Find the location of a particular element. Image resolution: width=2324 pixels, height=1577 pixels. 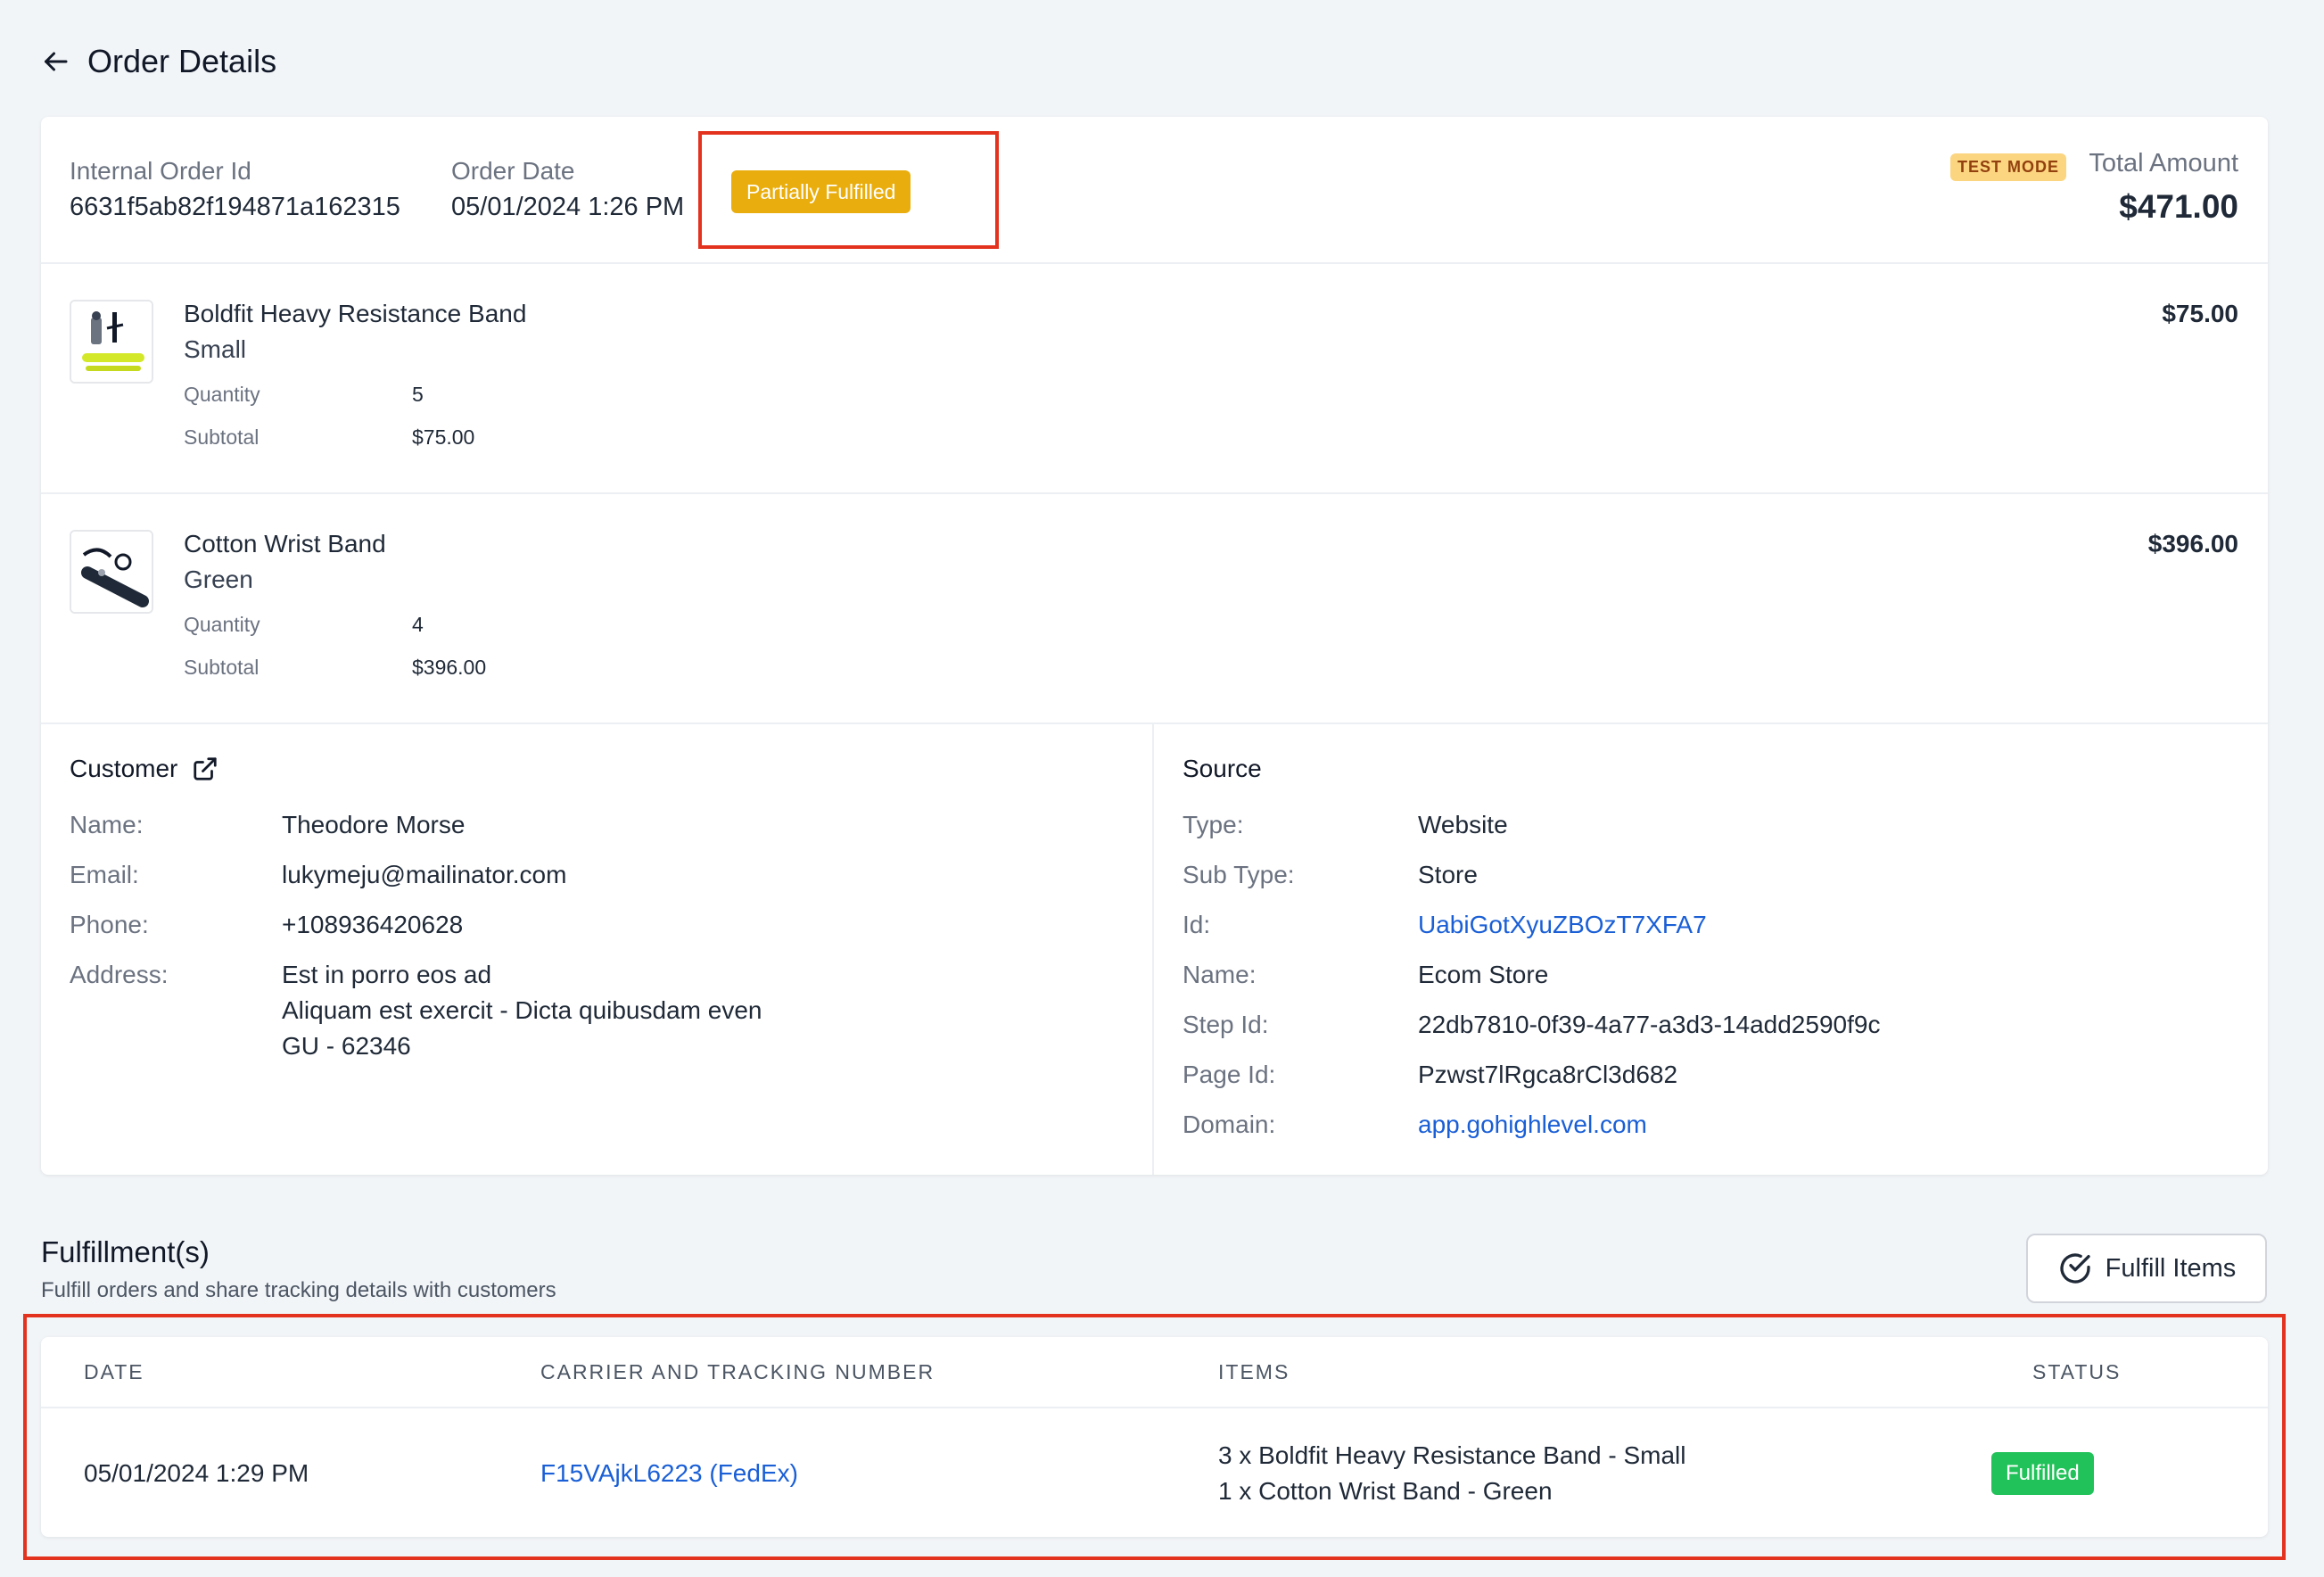

source-step-label: Step Id: is located at coordinates (1226, 1025).